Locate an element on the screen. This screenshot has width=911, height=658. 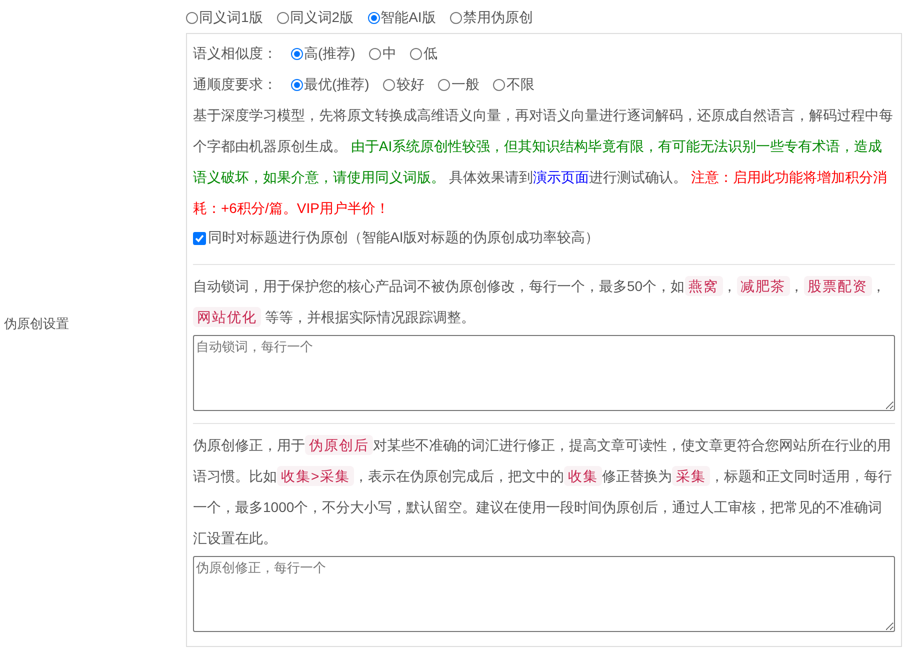
field-label: 语义相似度： is located at coordinates (235, 53).